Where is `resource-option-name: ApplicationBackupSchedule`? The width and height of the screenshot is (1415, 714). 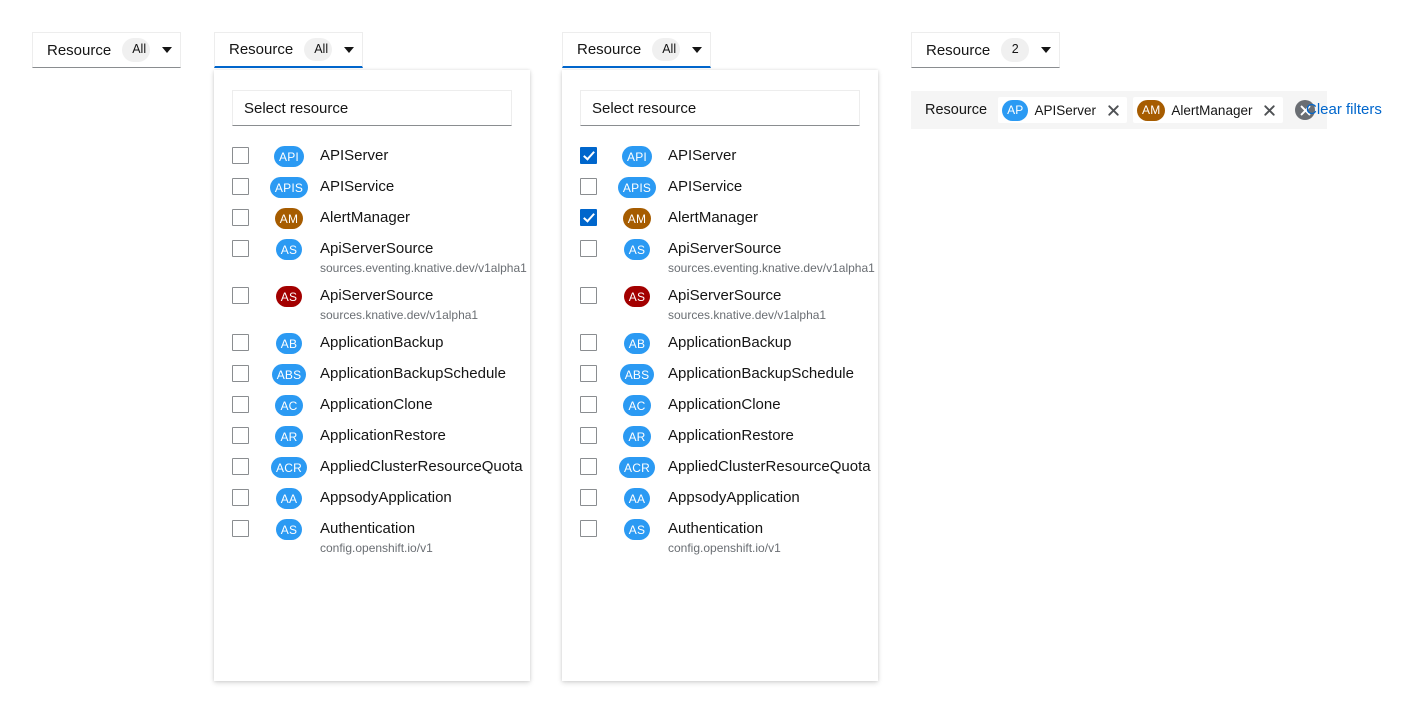 resource-option-name: ApplicationBackupSchedule is located at coordinates (413, 373).